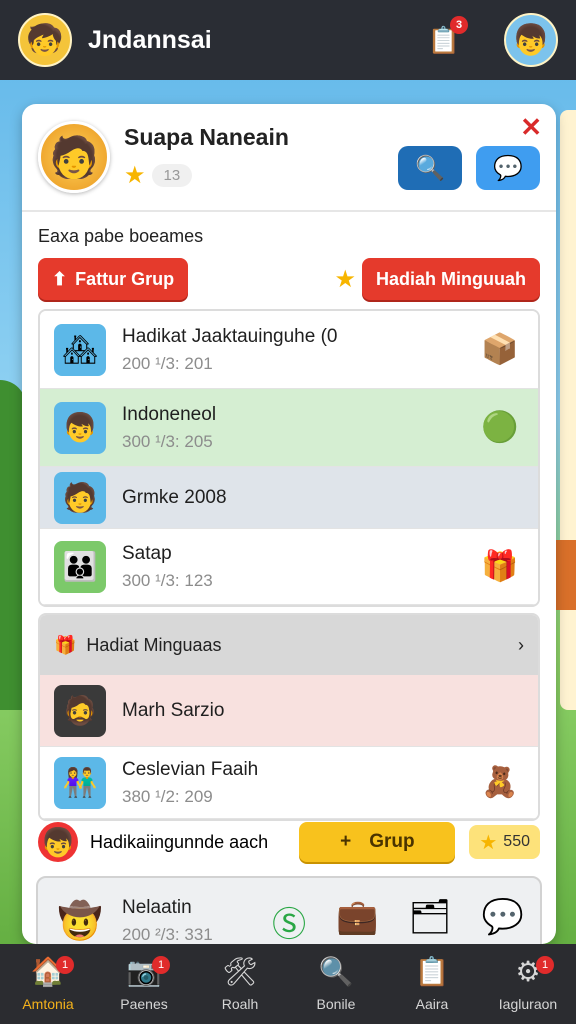 The image size is (576, 1024). Describe the element at coordinates (289, 711) in the screenshot. I see `list-item: 🧔 Marh Sarzio` at that location.